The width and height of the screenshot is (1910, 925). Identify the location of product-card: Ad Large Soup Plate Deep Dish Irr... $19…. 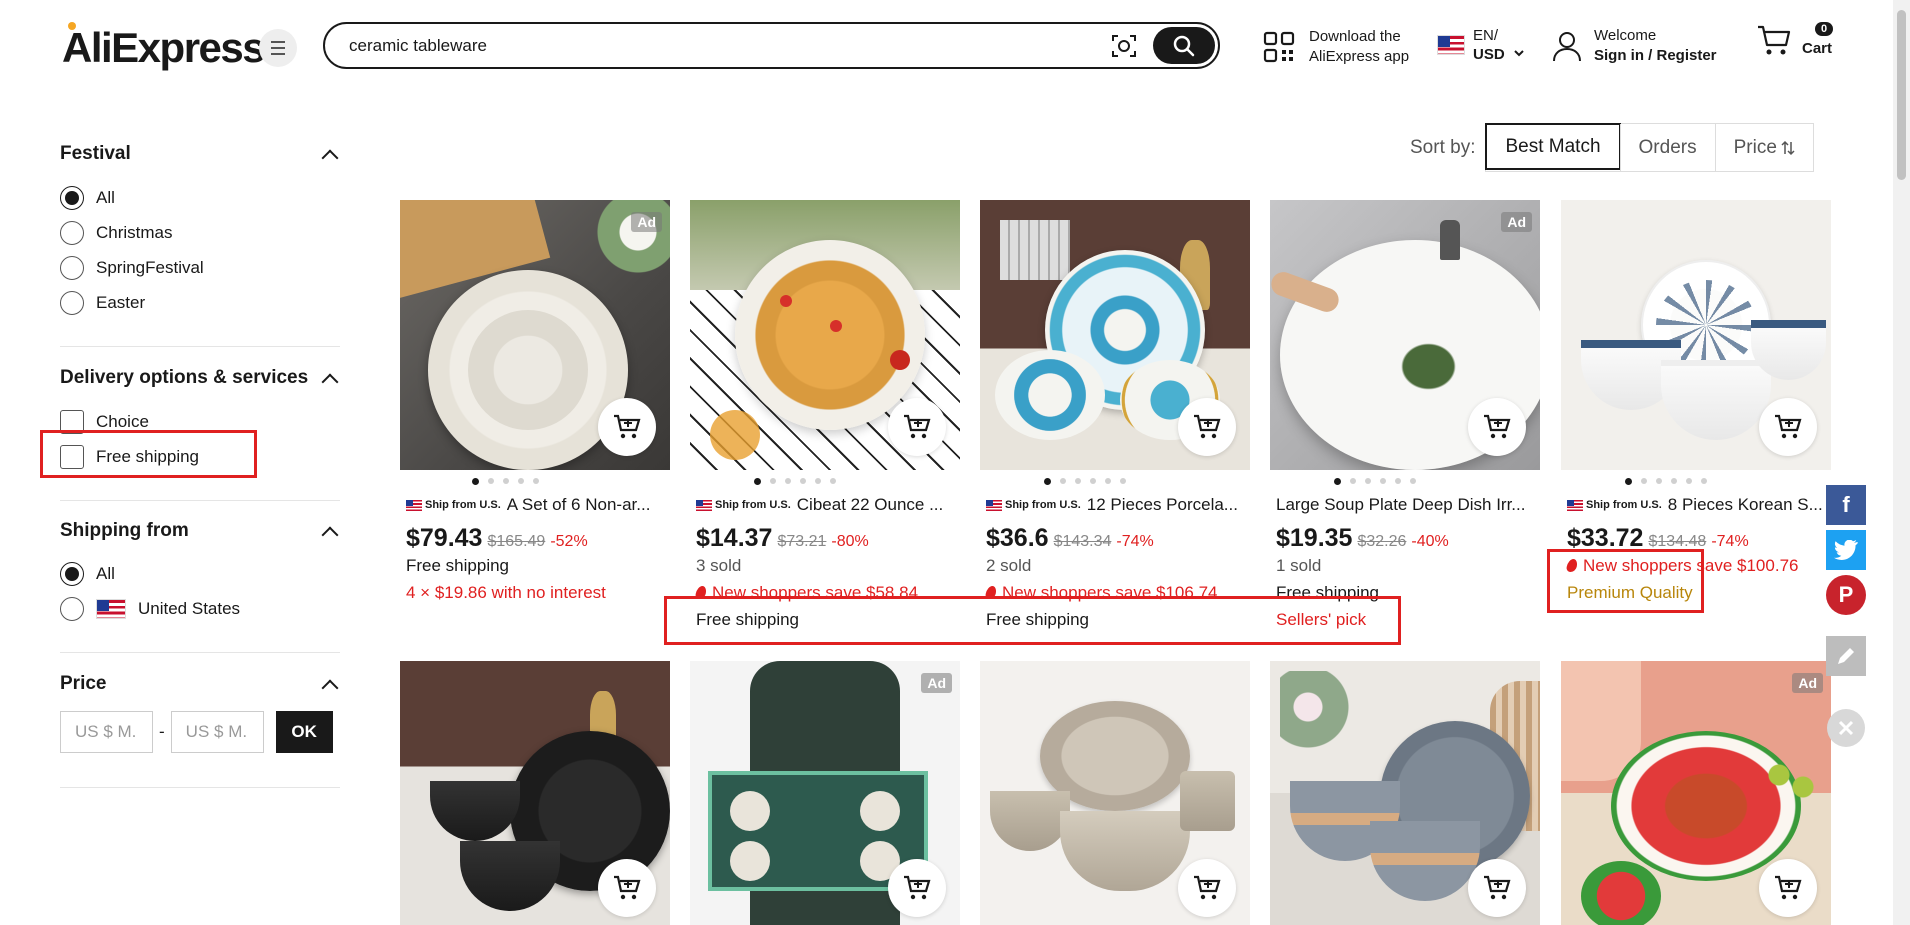
(1405, 416).